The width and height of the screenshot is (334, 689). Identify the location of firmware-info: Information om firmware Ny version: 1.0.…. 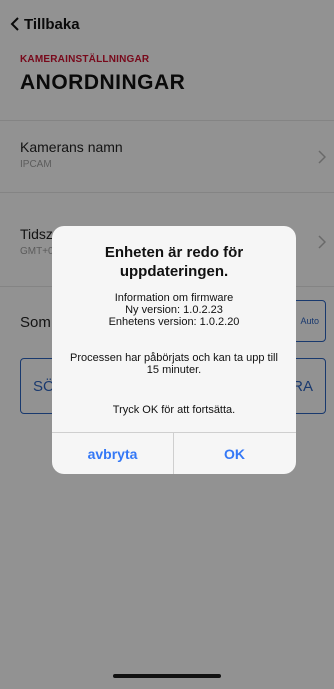
(174, 310).